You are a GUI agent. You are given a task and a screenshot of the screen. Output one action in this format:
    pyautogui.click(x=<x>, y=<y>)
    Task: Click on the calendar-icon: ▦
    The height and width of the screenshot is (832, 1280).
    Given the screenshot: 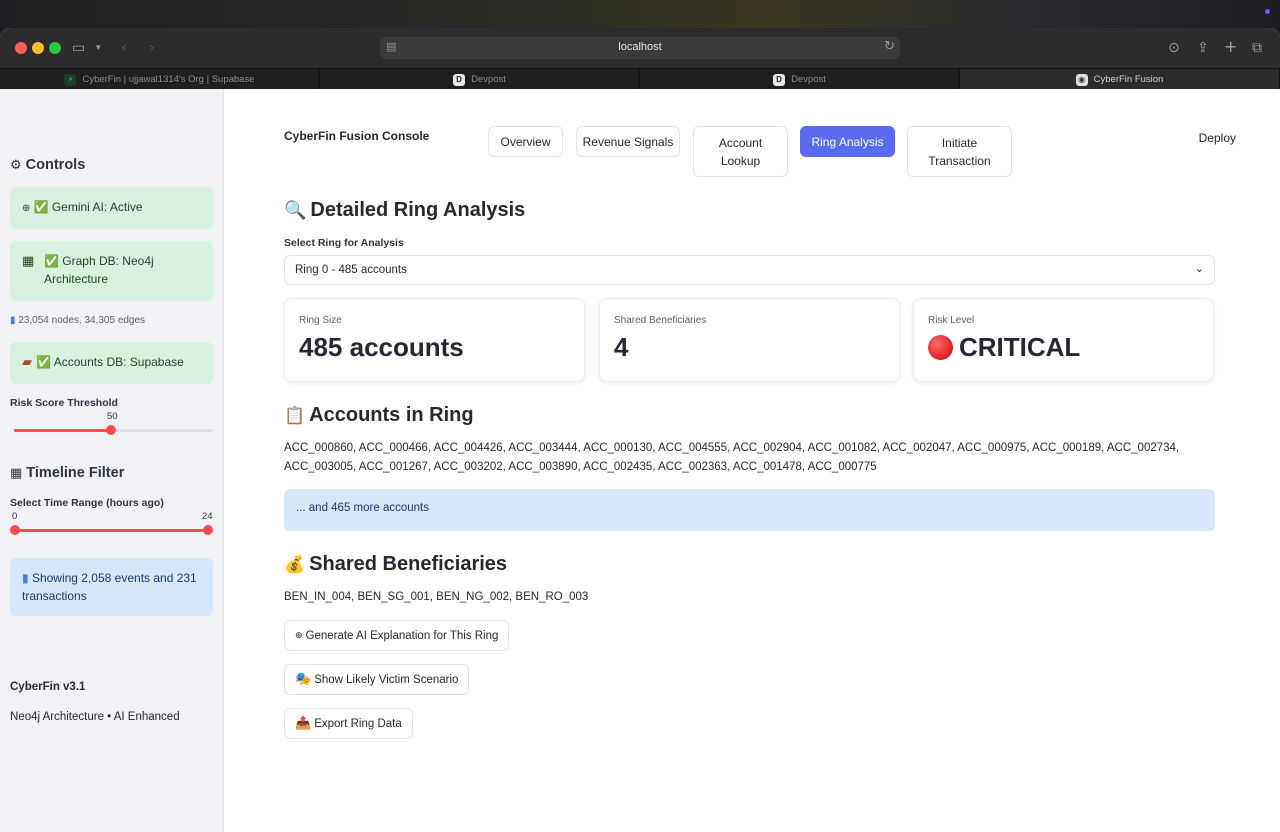 What is the action you would take?
    pyautogui.click(x=16, y=473)
    